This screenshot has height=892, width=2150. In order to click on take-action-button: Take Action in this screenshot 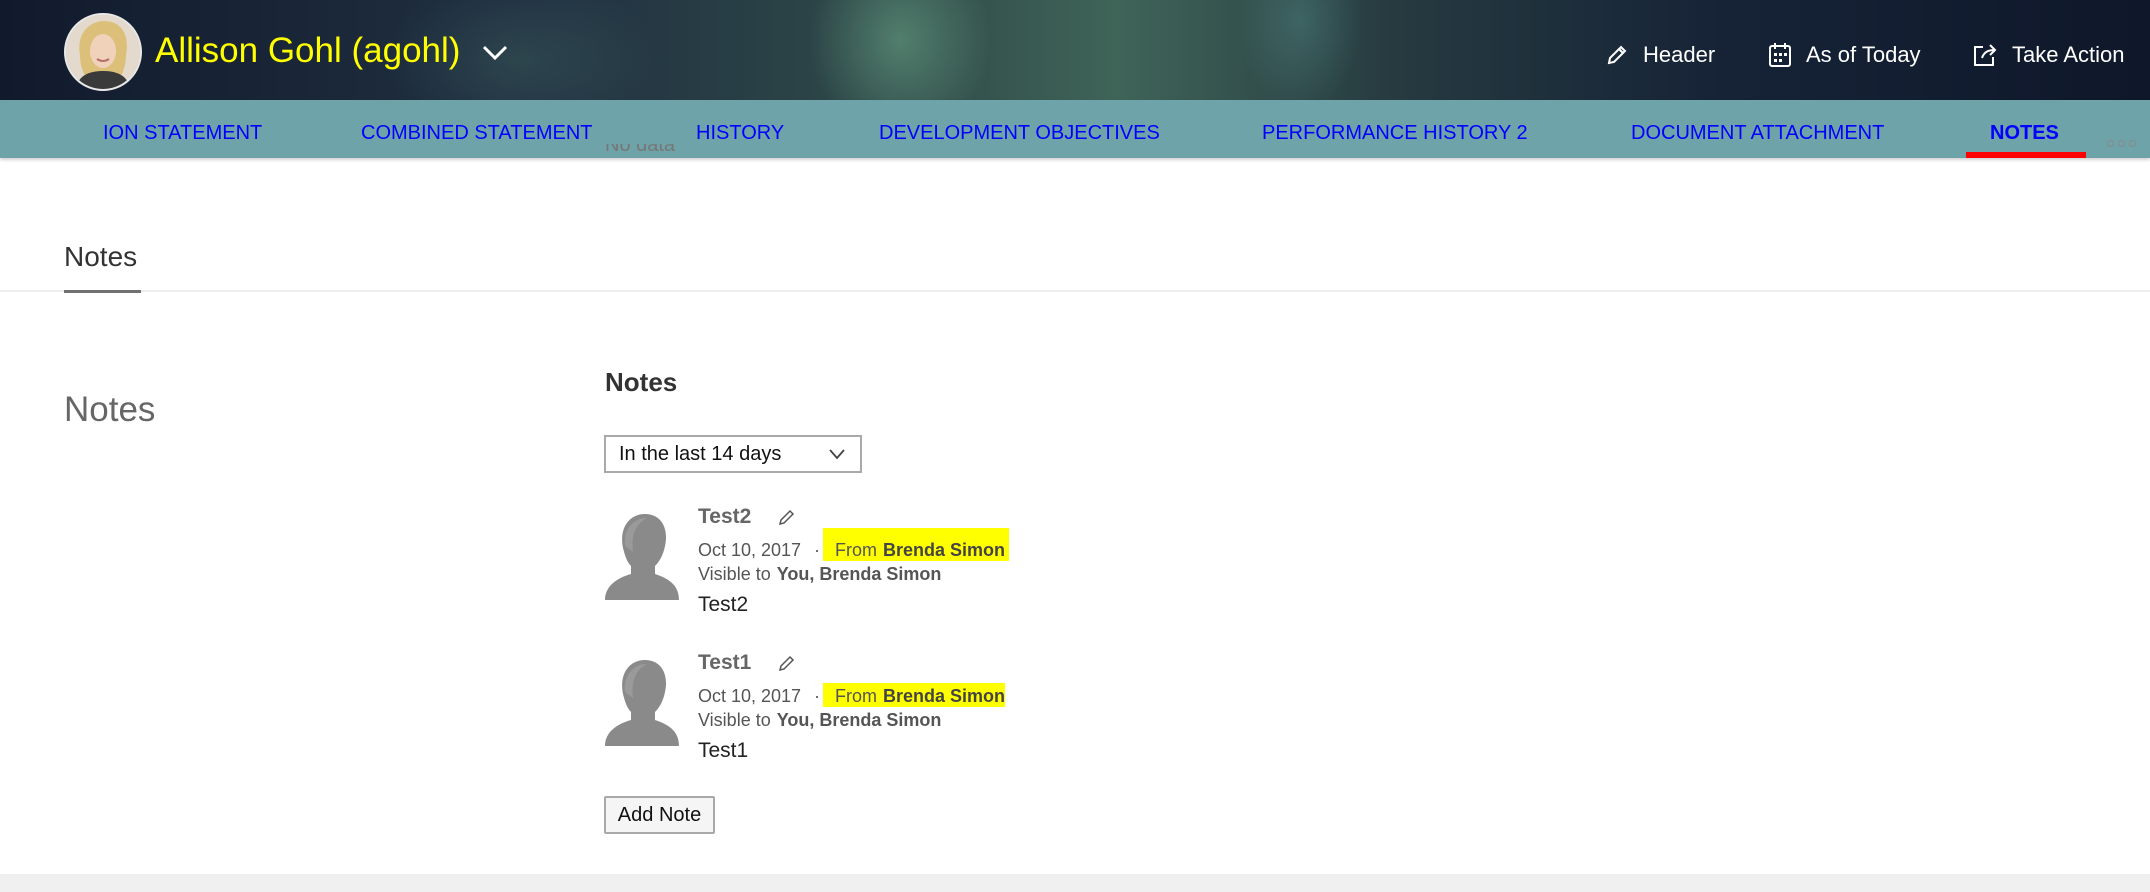, I will do `click(2048, 55)`.